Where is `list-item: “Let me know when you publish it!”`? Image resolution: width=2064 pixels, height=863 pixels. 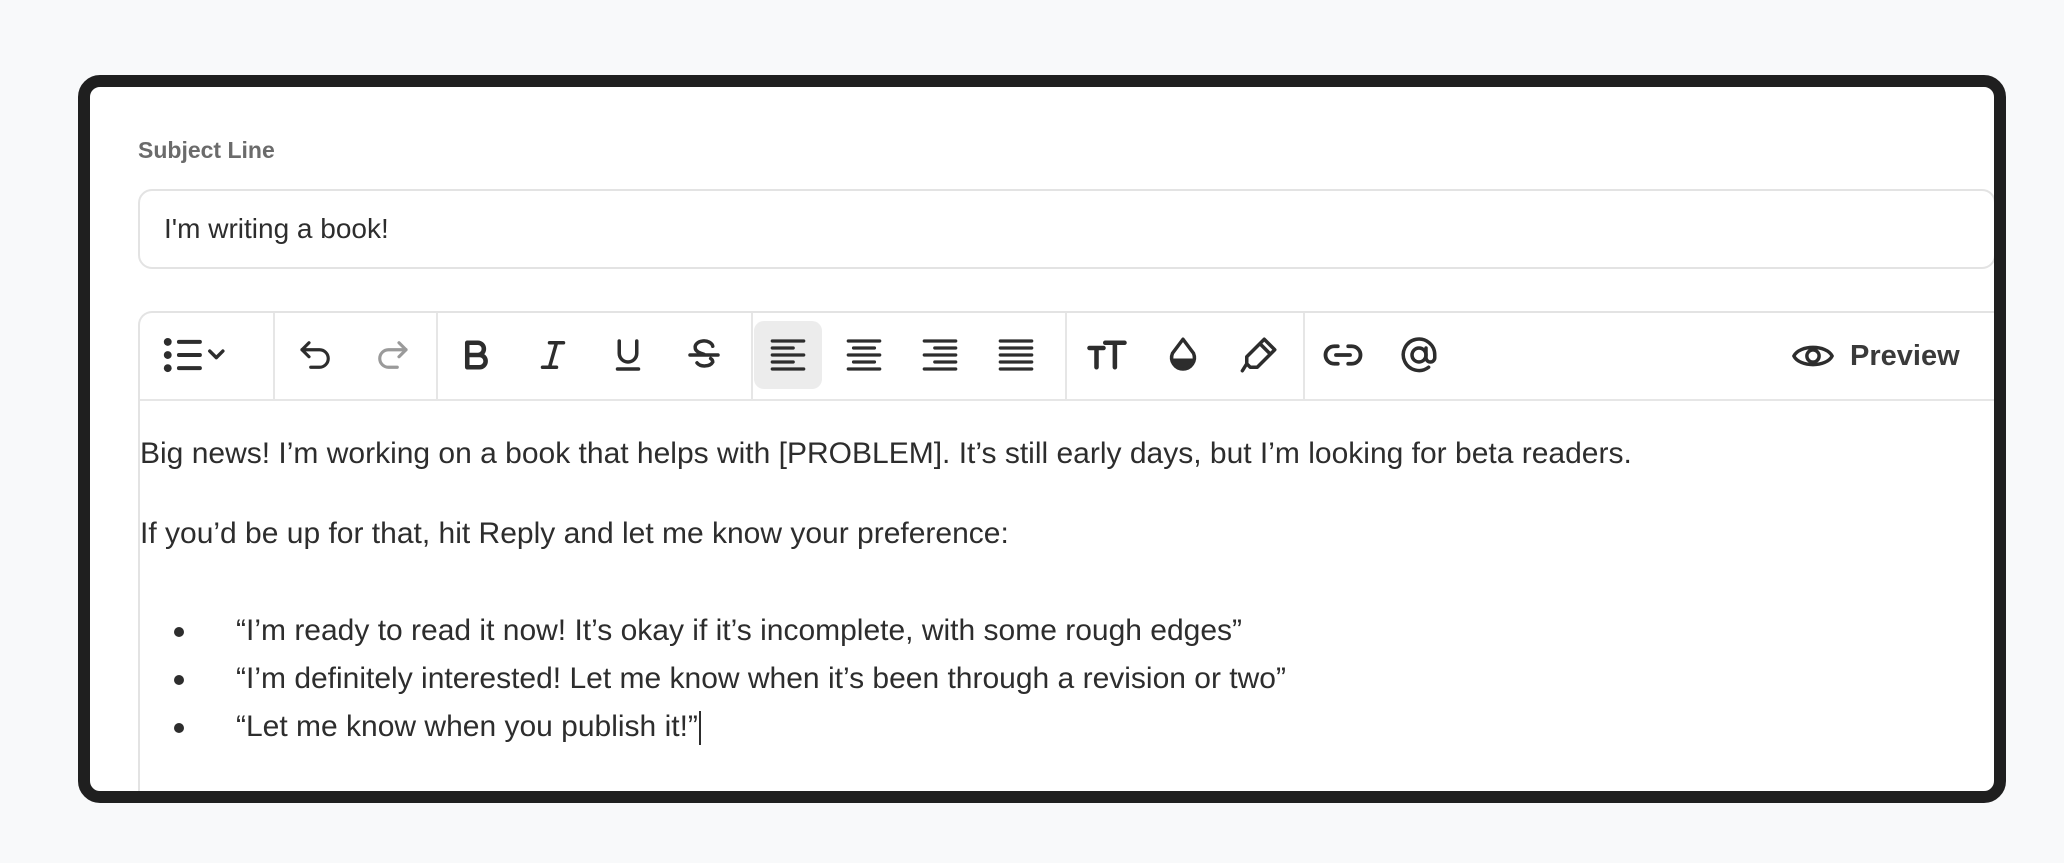
list-item: “Let me know when you publish it!” is located at coordinates (713, 727).